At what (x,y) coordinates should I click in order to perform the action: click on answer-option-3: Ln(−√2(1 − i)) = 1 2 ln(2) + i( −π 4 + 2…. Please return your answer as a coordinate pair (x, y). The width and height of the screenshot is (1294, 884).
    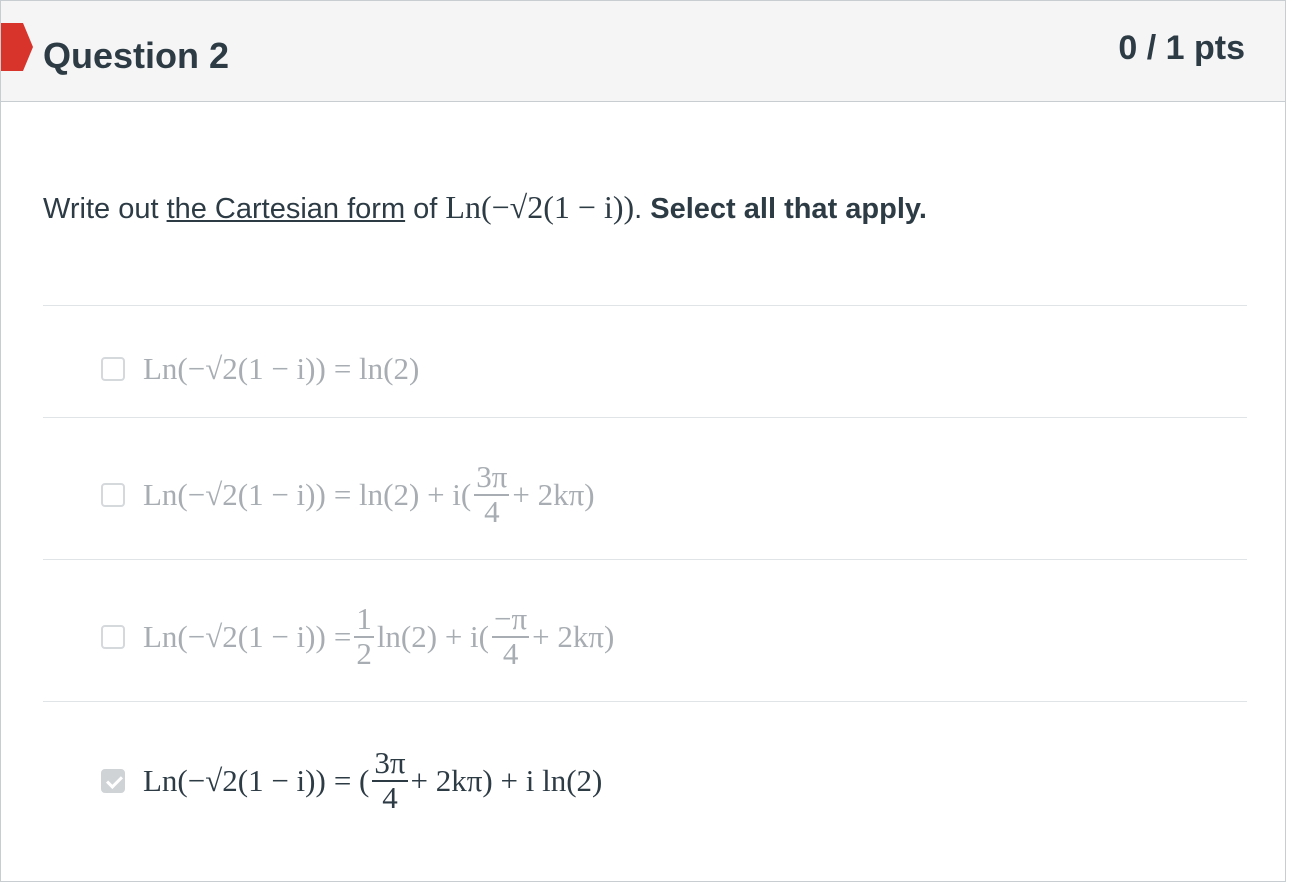
    Looking at the image, I should click on (357, 636).